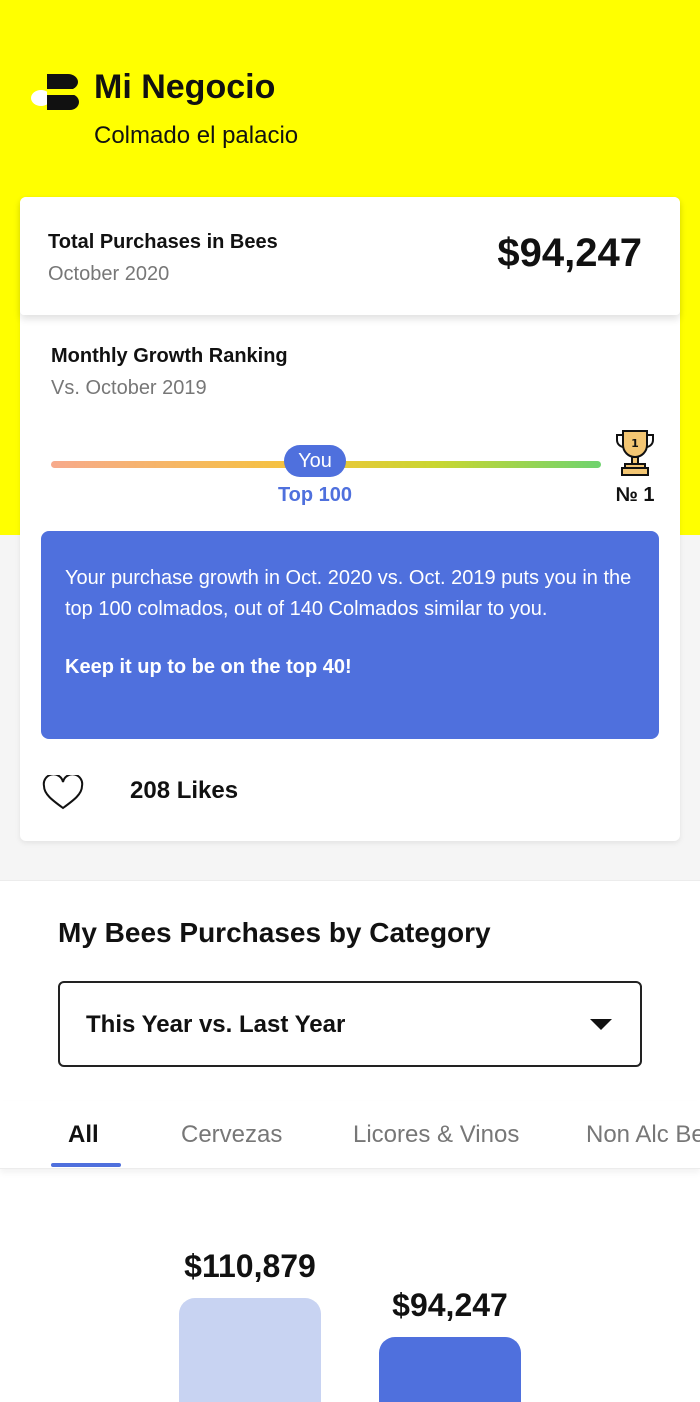  I want to click on tab-cervezas: Cervezas, so click(231, 1135).